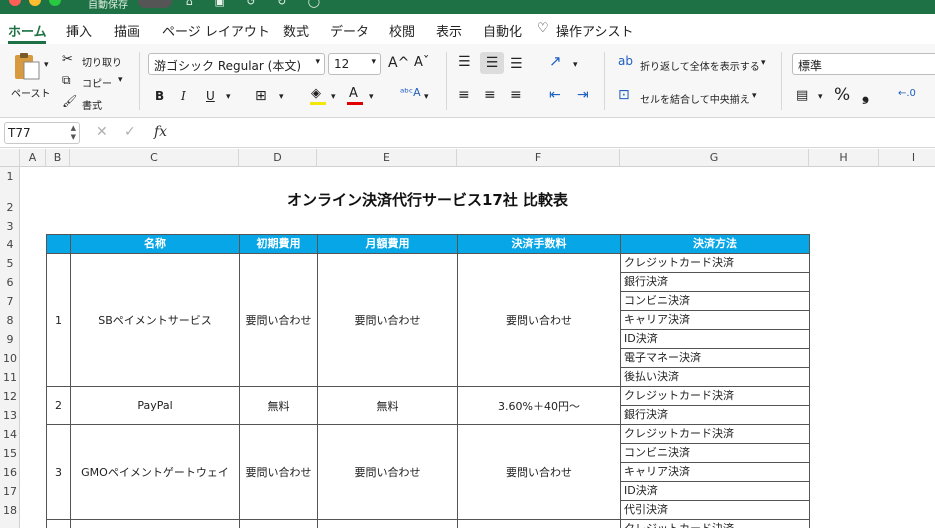  What do you see at coordinates (426, 97) in the screenshot?
I see `phonetic-dropdown-icon: ▾` at bounding box center [426, 97].